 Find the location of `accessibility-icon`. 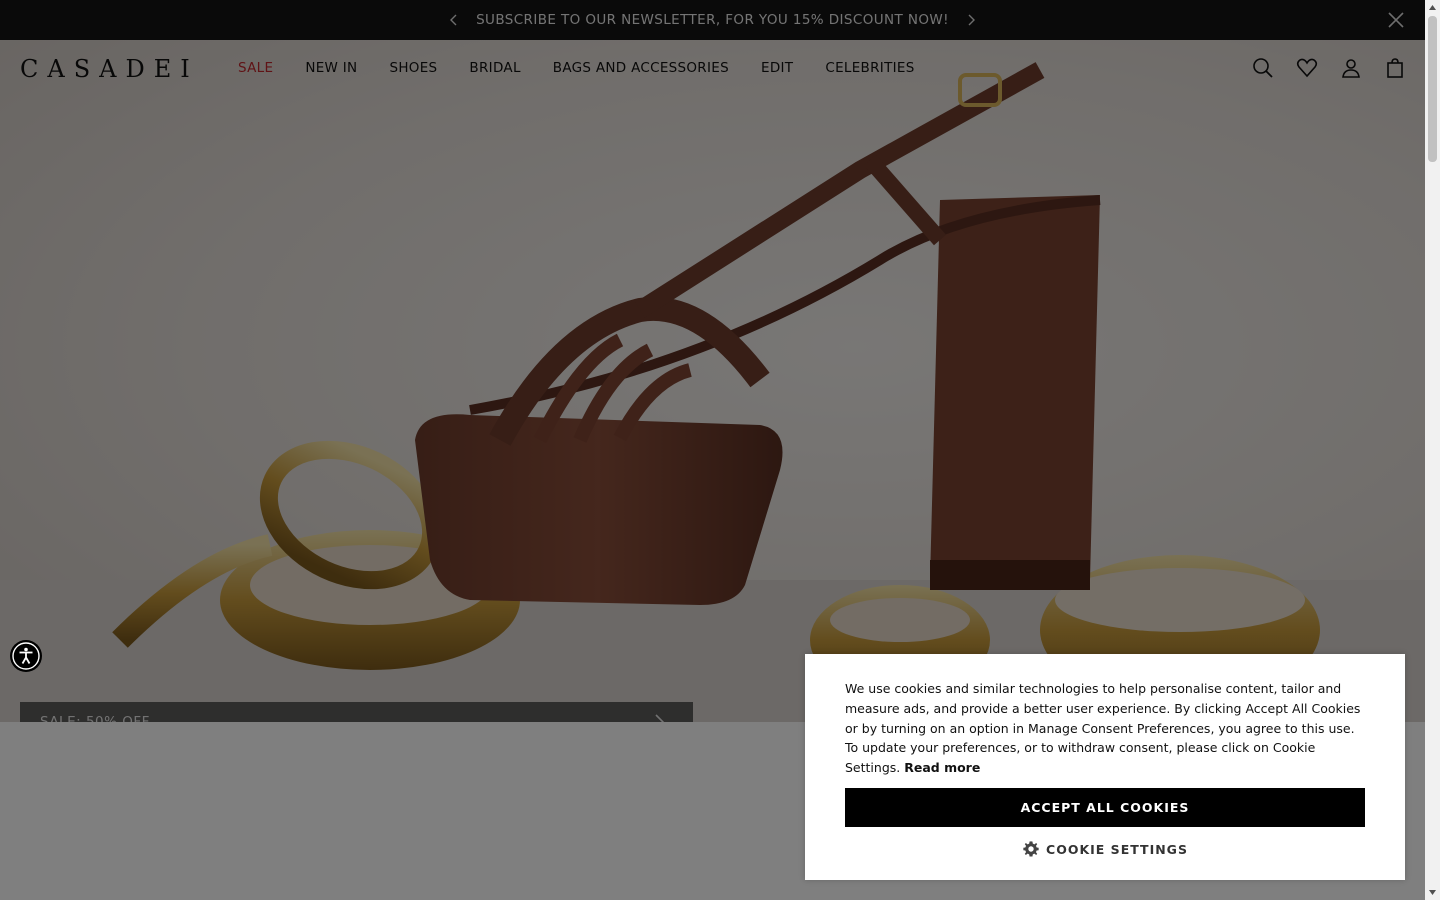

accessibility-icon is located at coordinates (26, 656).